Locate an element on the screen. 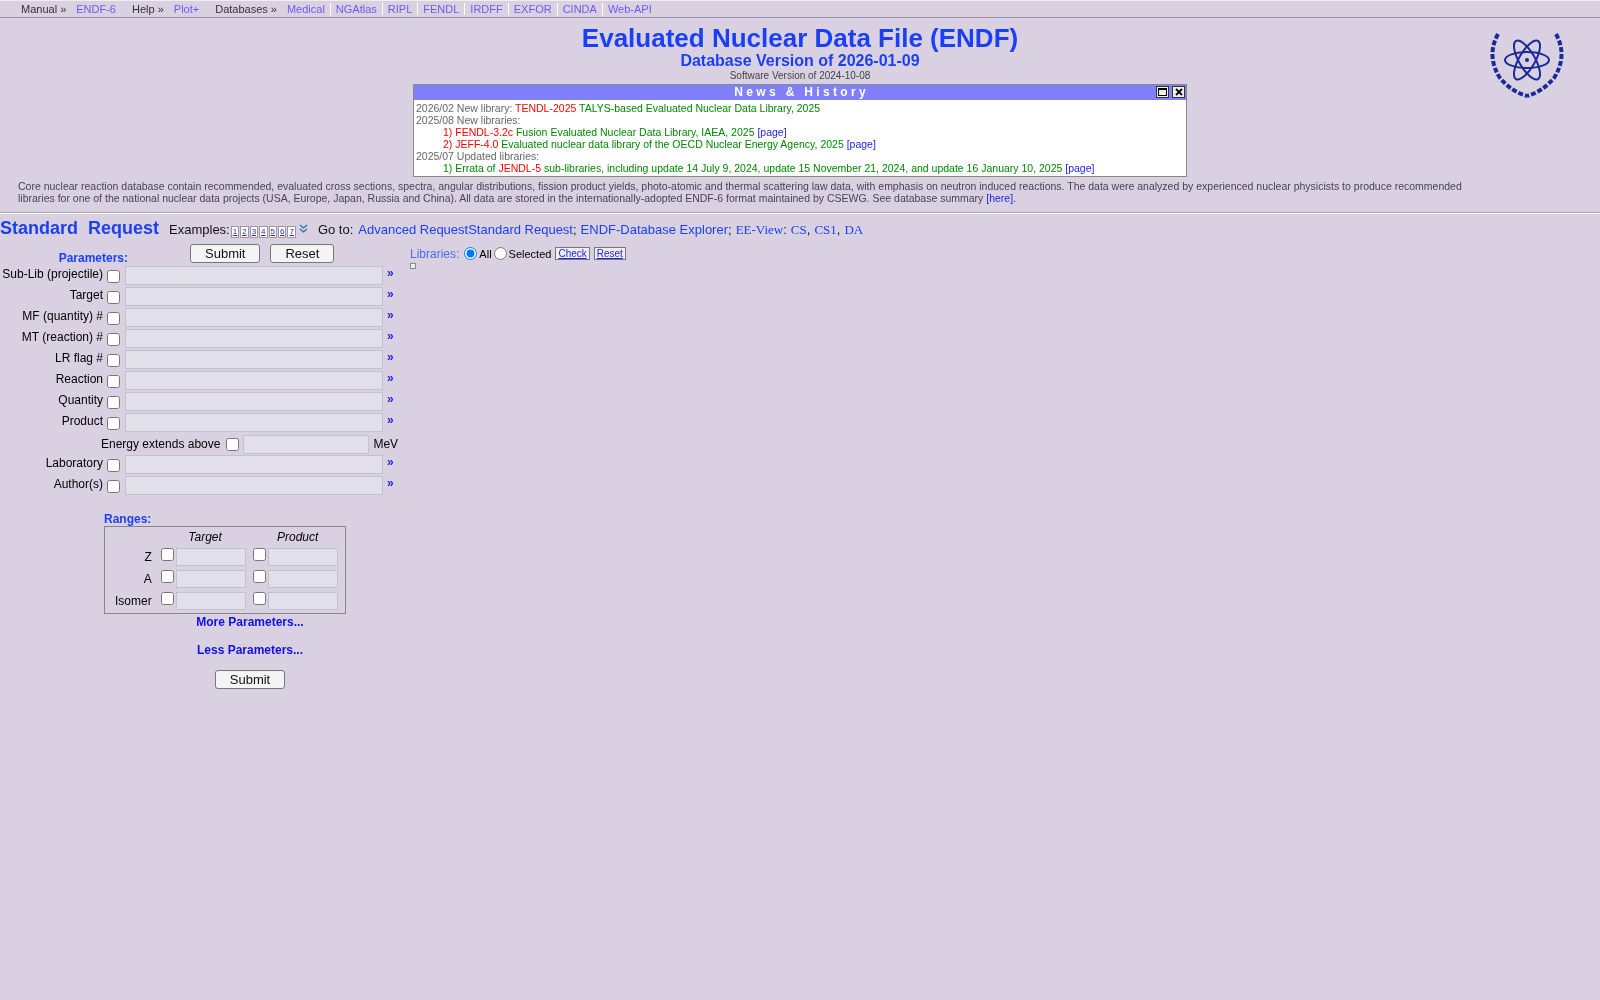  nav-link: CINDA is located at coordinates (579, 9).